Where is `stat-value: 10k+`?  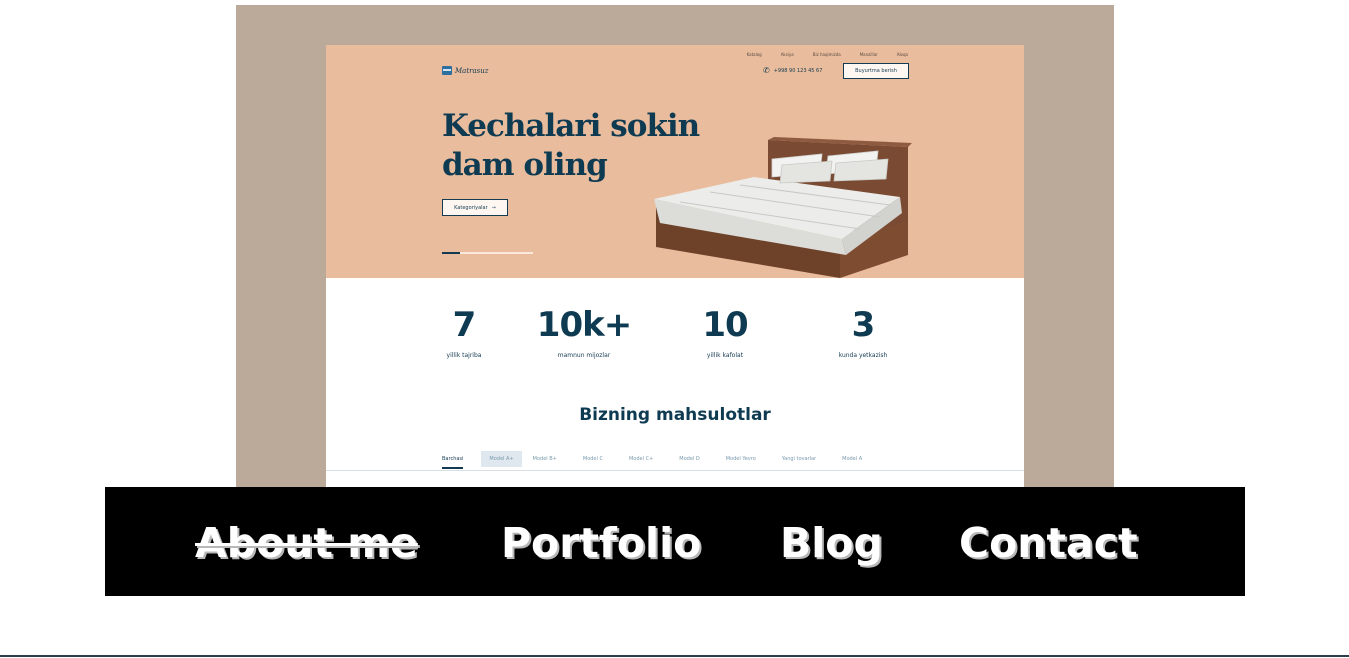
stat-value: 10k+ is located at coordinates (584, 325).